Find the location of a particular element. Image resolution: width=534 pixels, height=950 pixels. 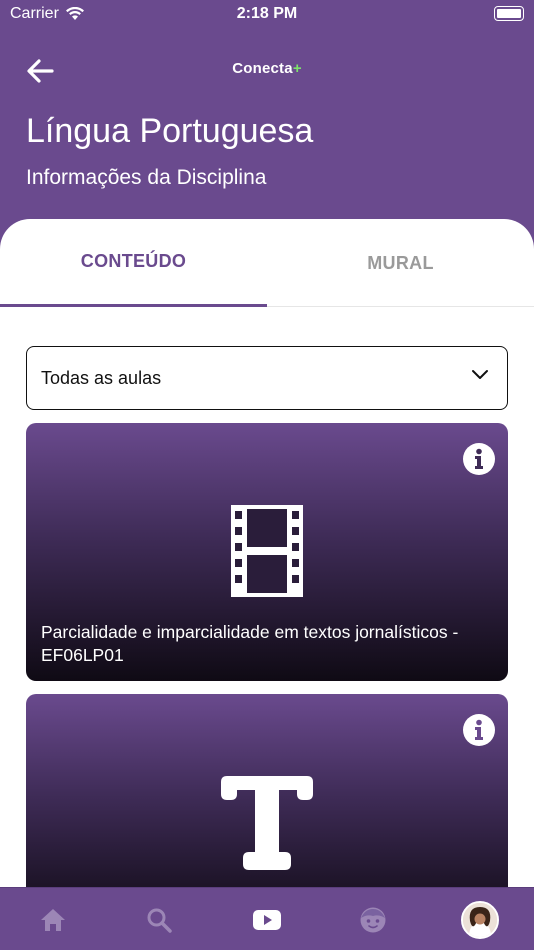

app-logo: Conecta+ is located at coordinates (267, 70).